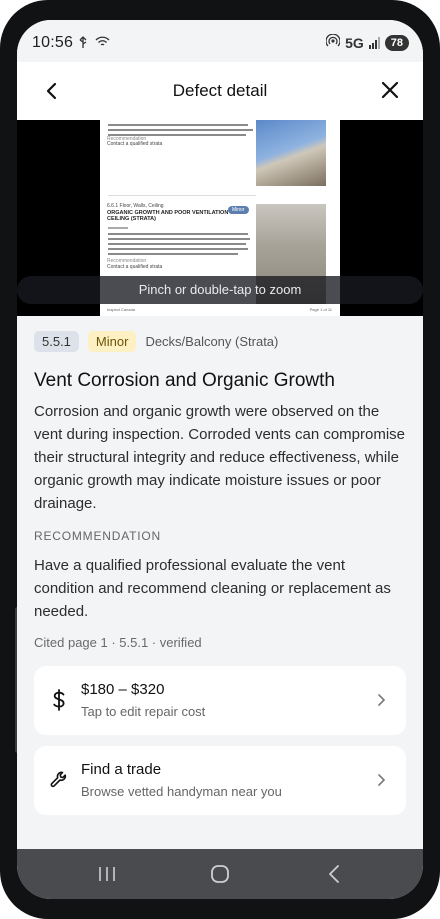 The image size is (440, 919). Describe the element at coordinates (83, 44) in the screenshot. I see `usb-icon` at that location.